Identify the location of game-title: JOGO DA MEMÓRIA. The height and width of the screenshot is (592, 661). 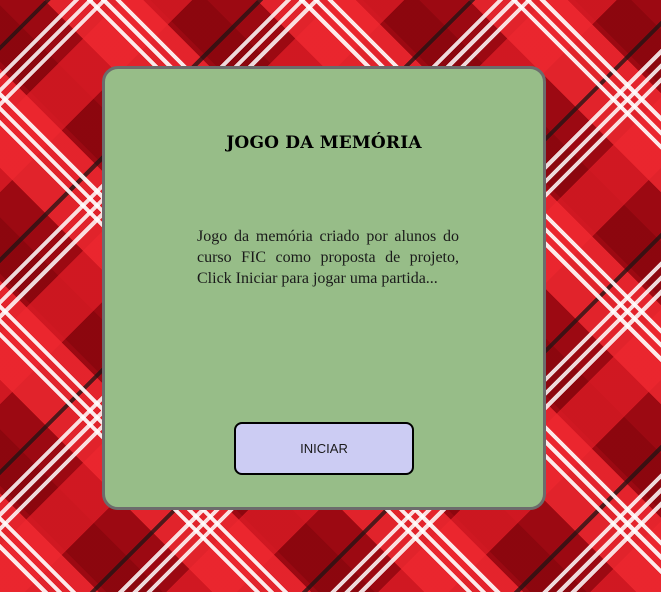
(324, 143).